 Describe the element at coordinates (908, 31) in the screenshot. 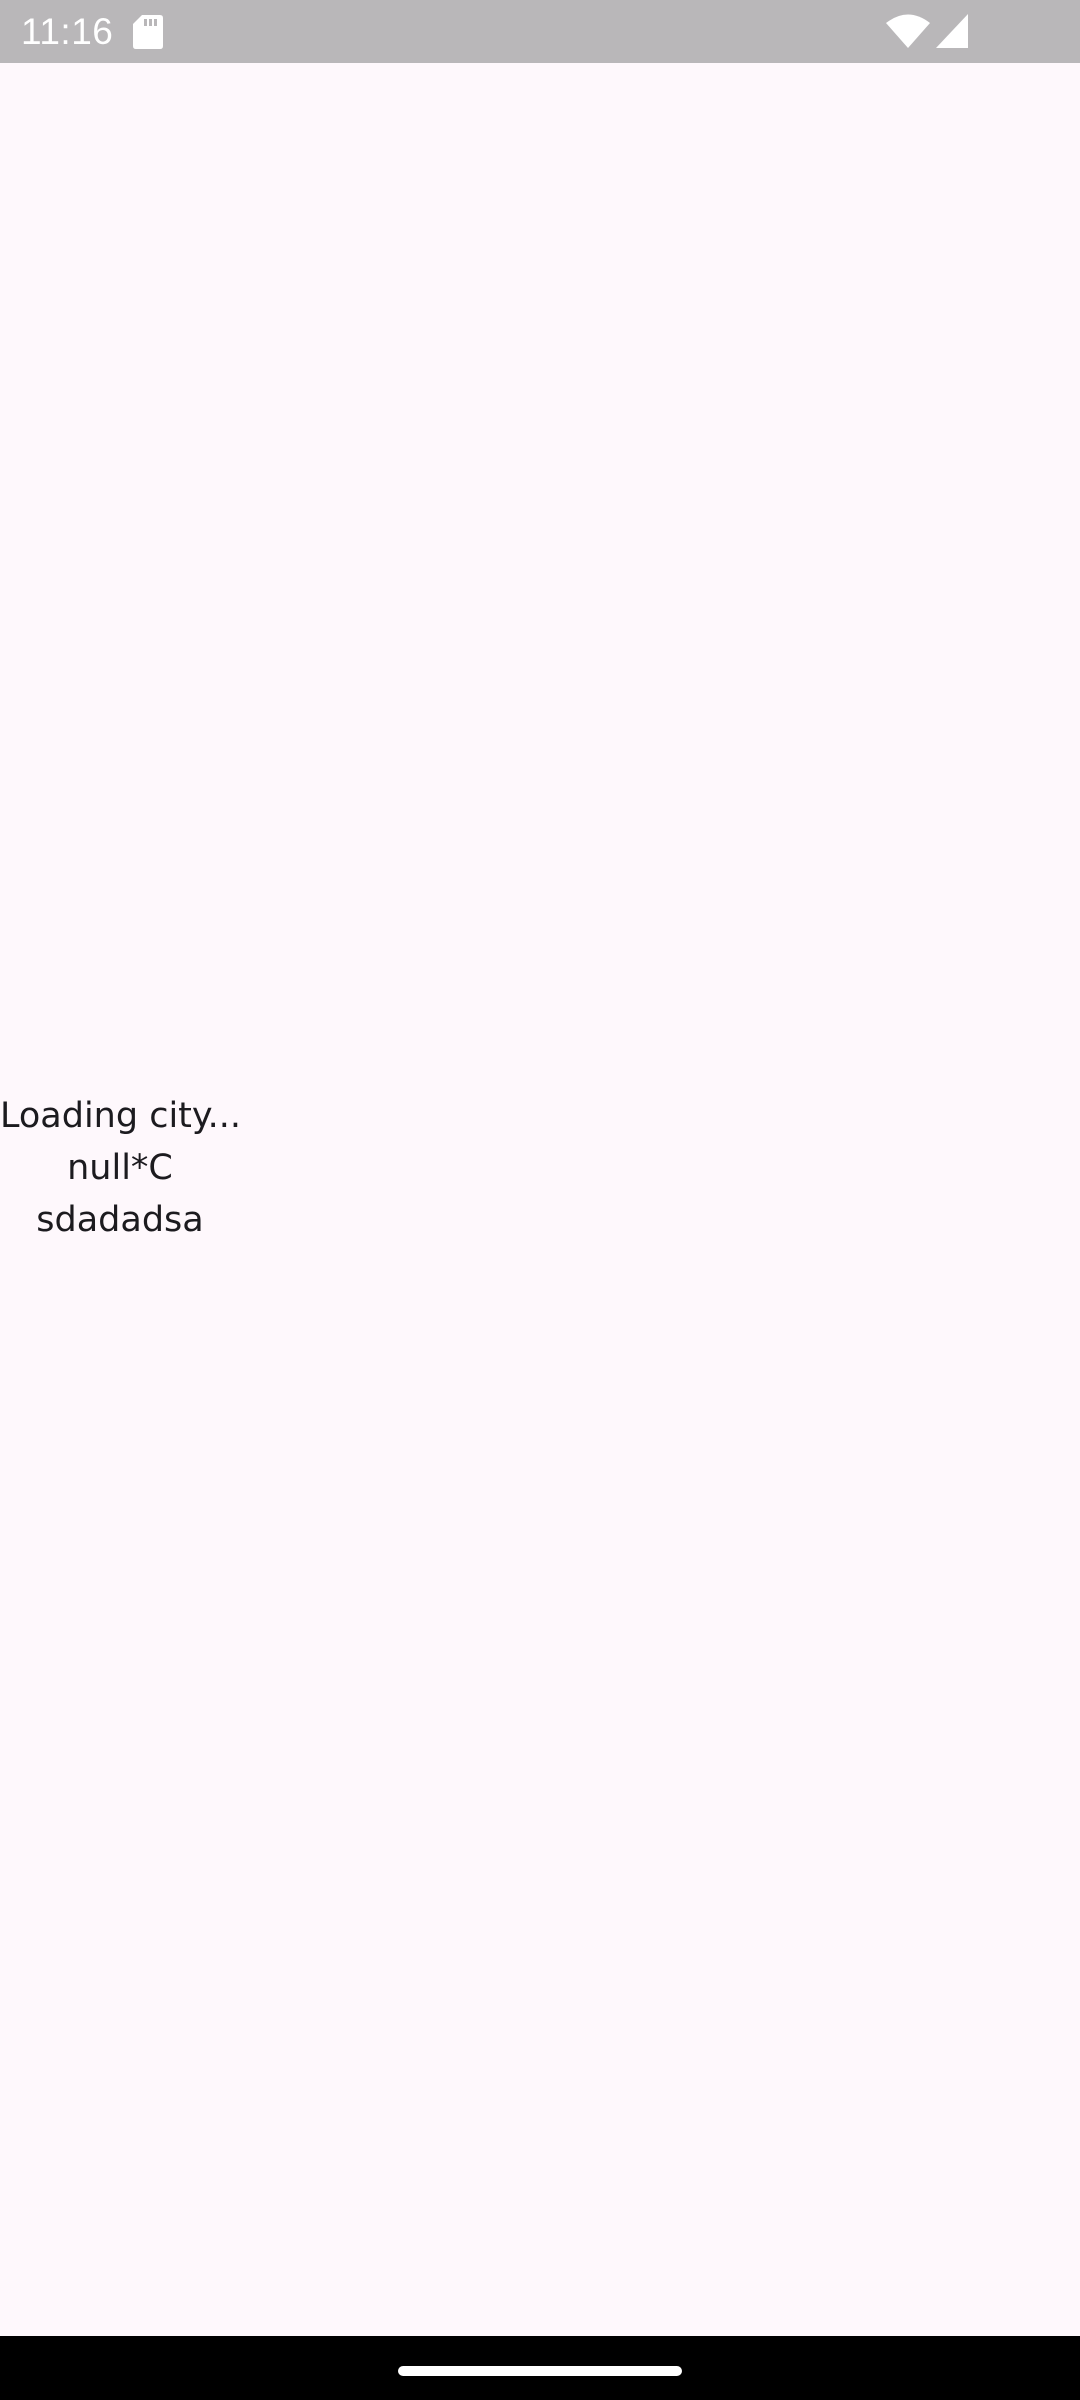

I see `wifi-icon` at that location.